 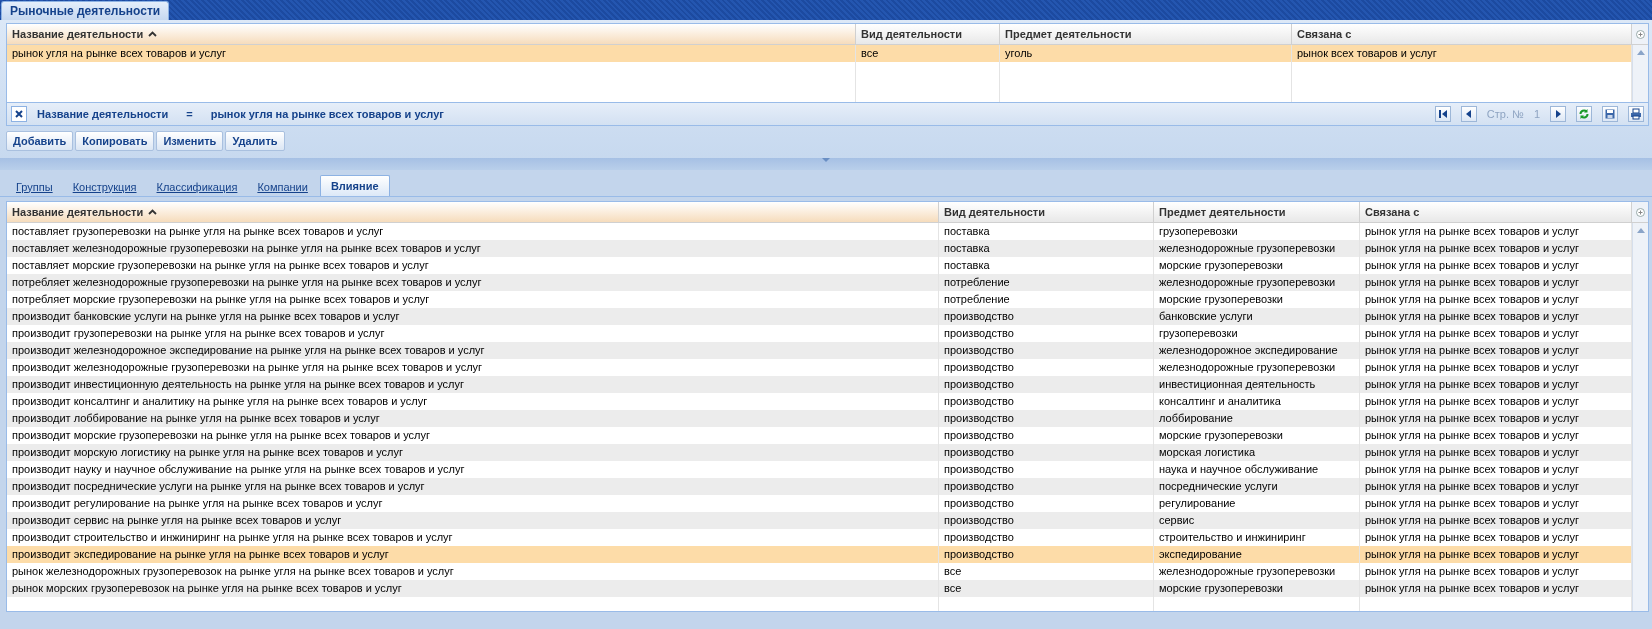 What do you see at coordinates (40, 141) in the screenshot?
I see `toolbar-button: Добавить` at bounding box center [40, 141].